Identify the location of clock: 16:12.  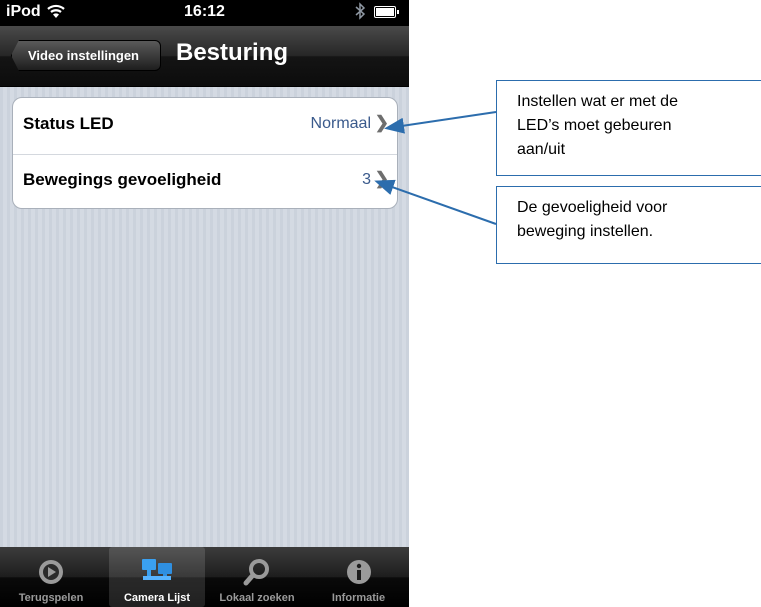
(204, 11).